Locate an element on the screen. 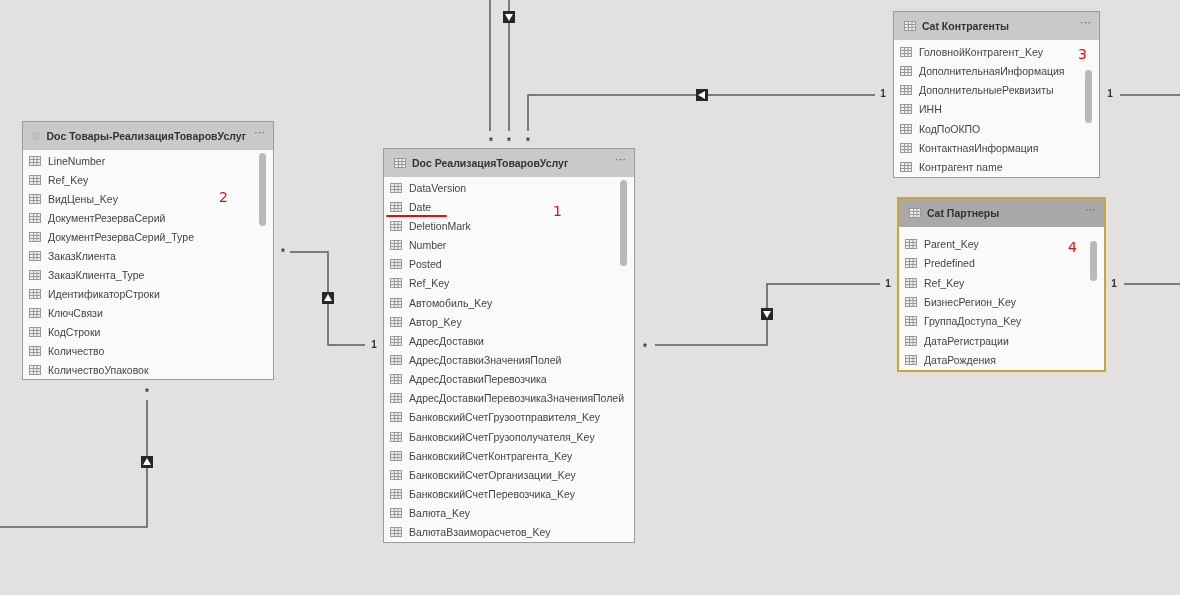 The image size is (1180, 595). column-name: ГоловнойКонтрагент_Key is located at coordinates (981, 51).